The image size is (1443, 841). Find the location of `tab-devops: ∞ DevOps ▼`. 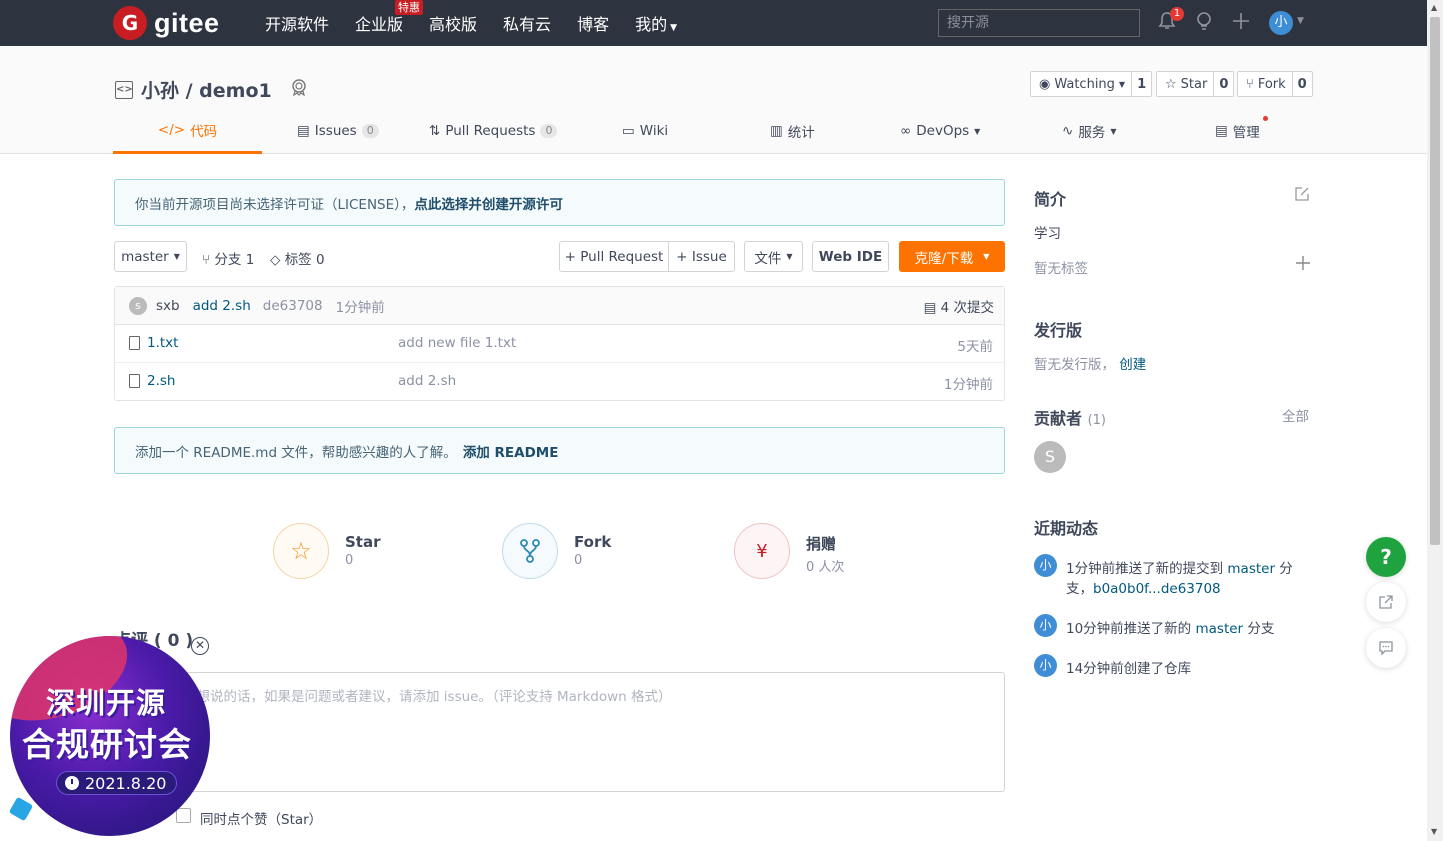

tab-devops: ∞ DevOps ▼ is located at coordinates (940, 131).